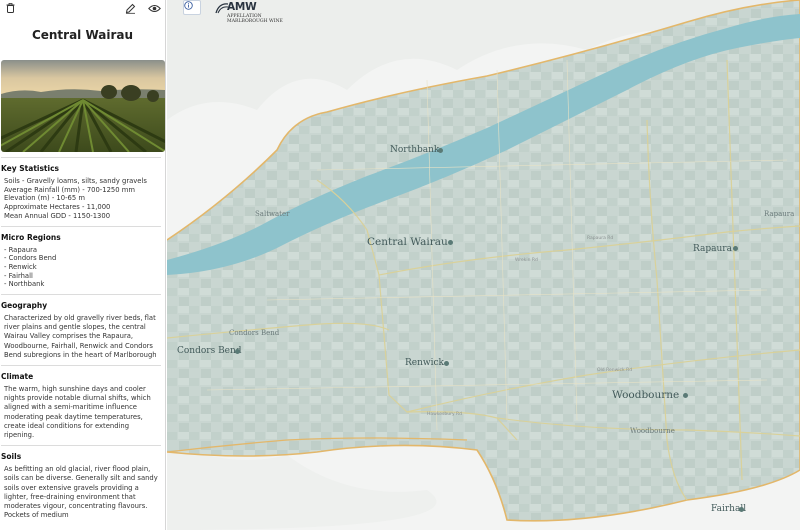  What do you see at coordinates (414, 150) in the screenshot?
I see `place-label-northbank: Northbank` at bounding box center [414, 150].